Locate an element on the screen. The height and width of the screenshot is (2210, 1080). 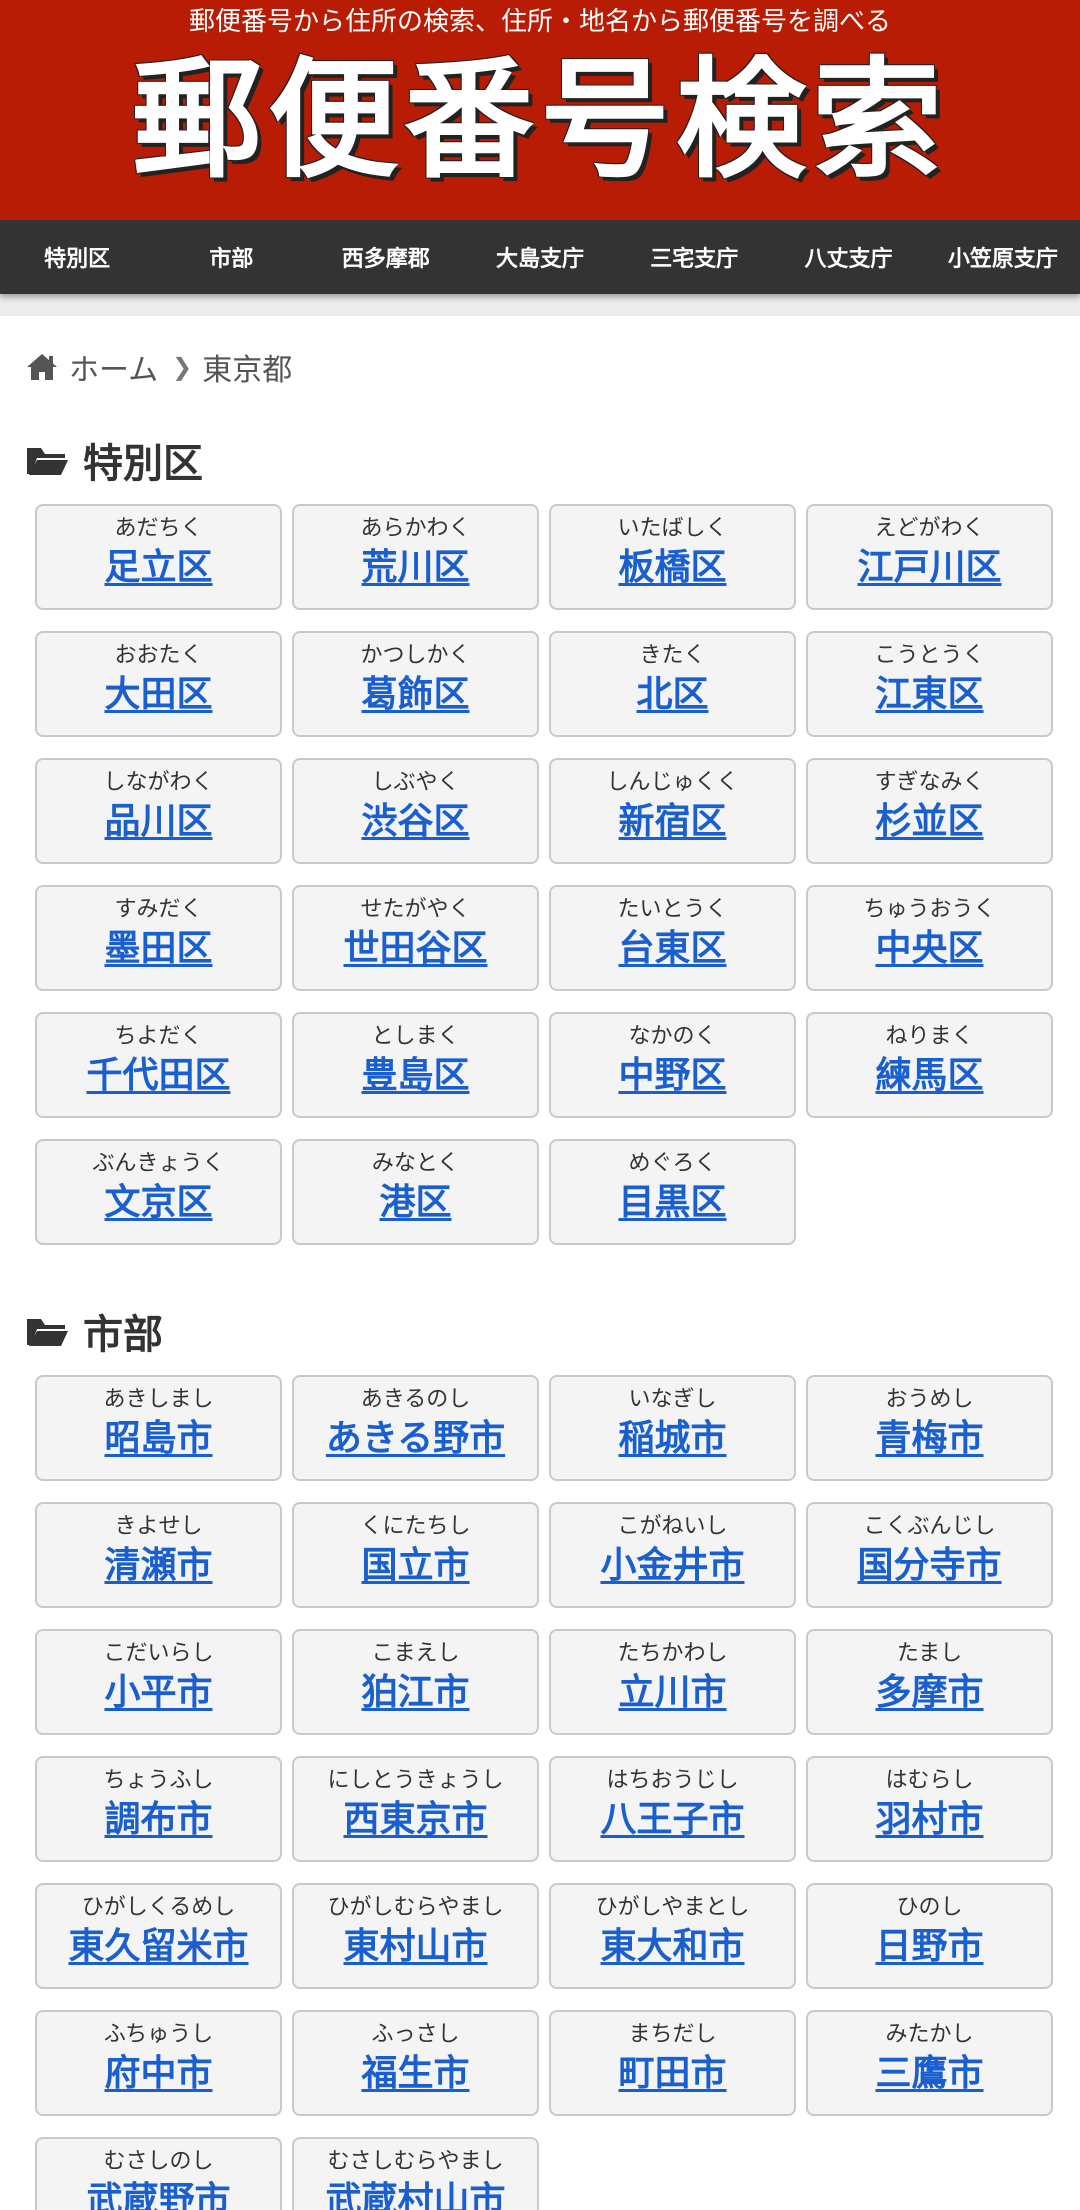
municipality-link: 多摩市 is located at coordinates (929, 1693).